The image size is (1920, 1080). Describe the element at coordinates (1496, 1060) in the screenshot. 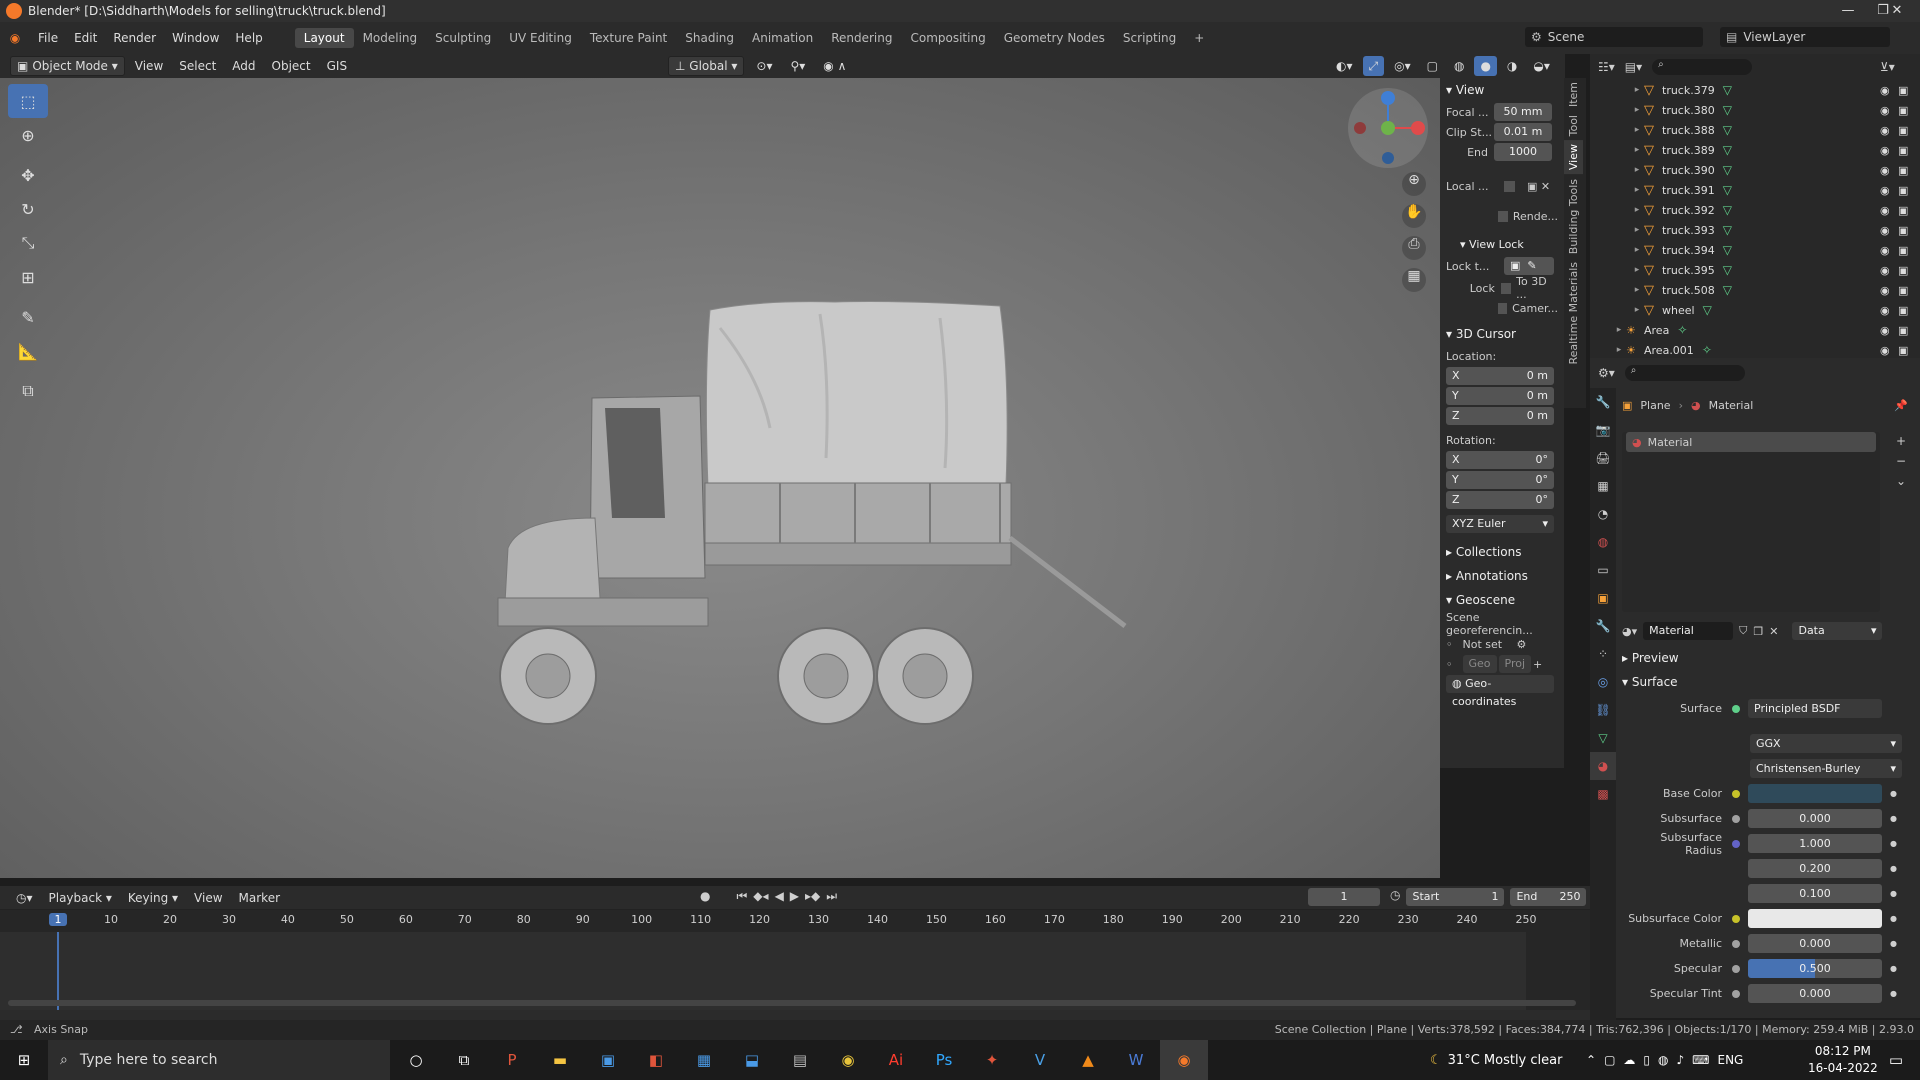

I see `weather-widget: ☾ 31°C Mostly clear` at that location.